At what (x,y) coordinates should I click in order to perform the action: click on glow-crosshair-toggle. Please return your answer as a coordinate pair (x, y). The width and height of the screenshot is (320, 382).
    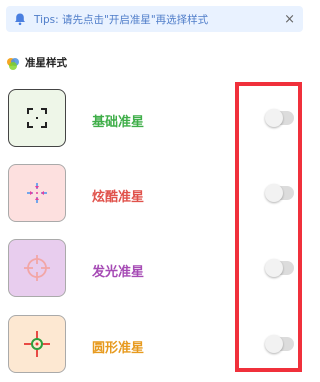
    Looking at the image, I should click on (279, 268).